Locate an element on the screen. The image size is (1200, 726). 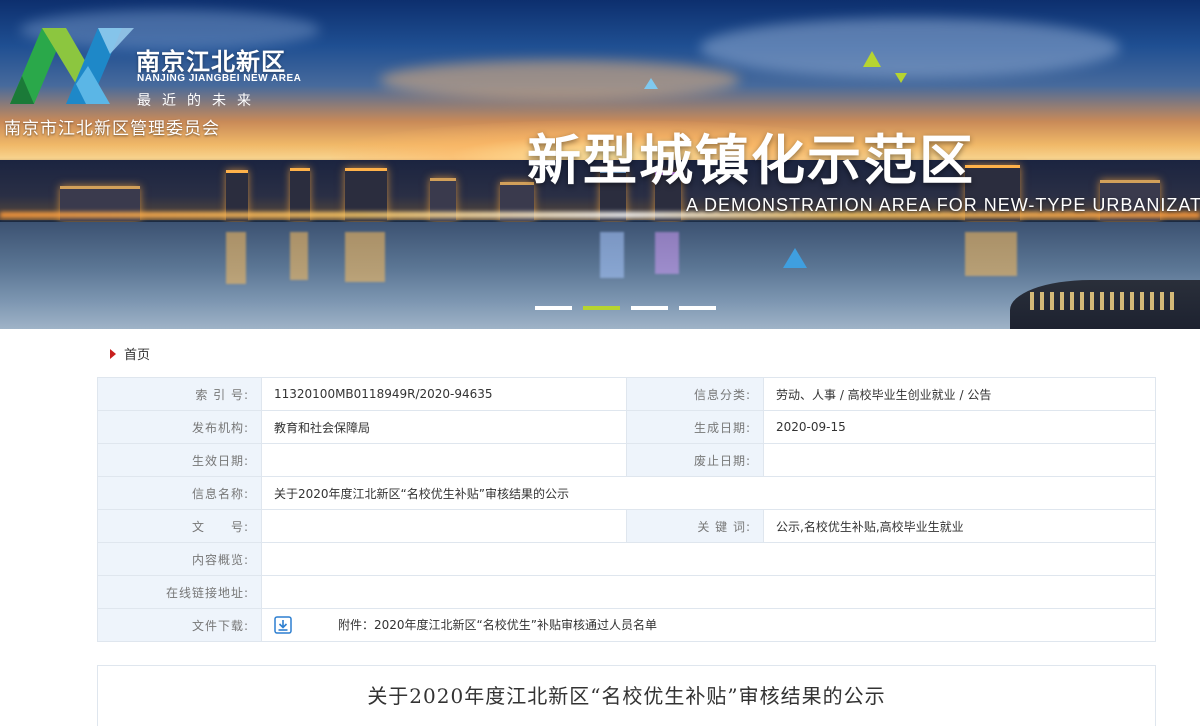
online-link-label: 在线链接地址: is located at coordinates (179, 592).